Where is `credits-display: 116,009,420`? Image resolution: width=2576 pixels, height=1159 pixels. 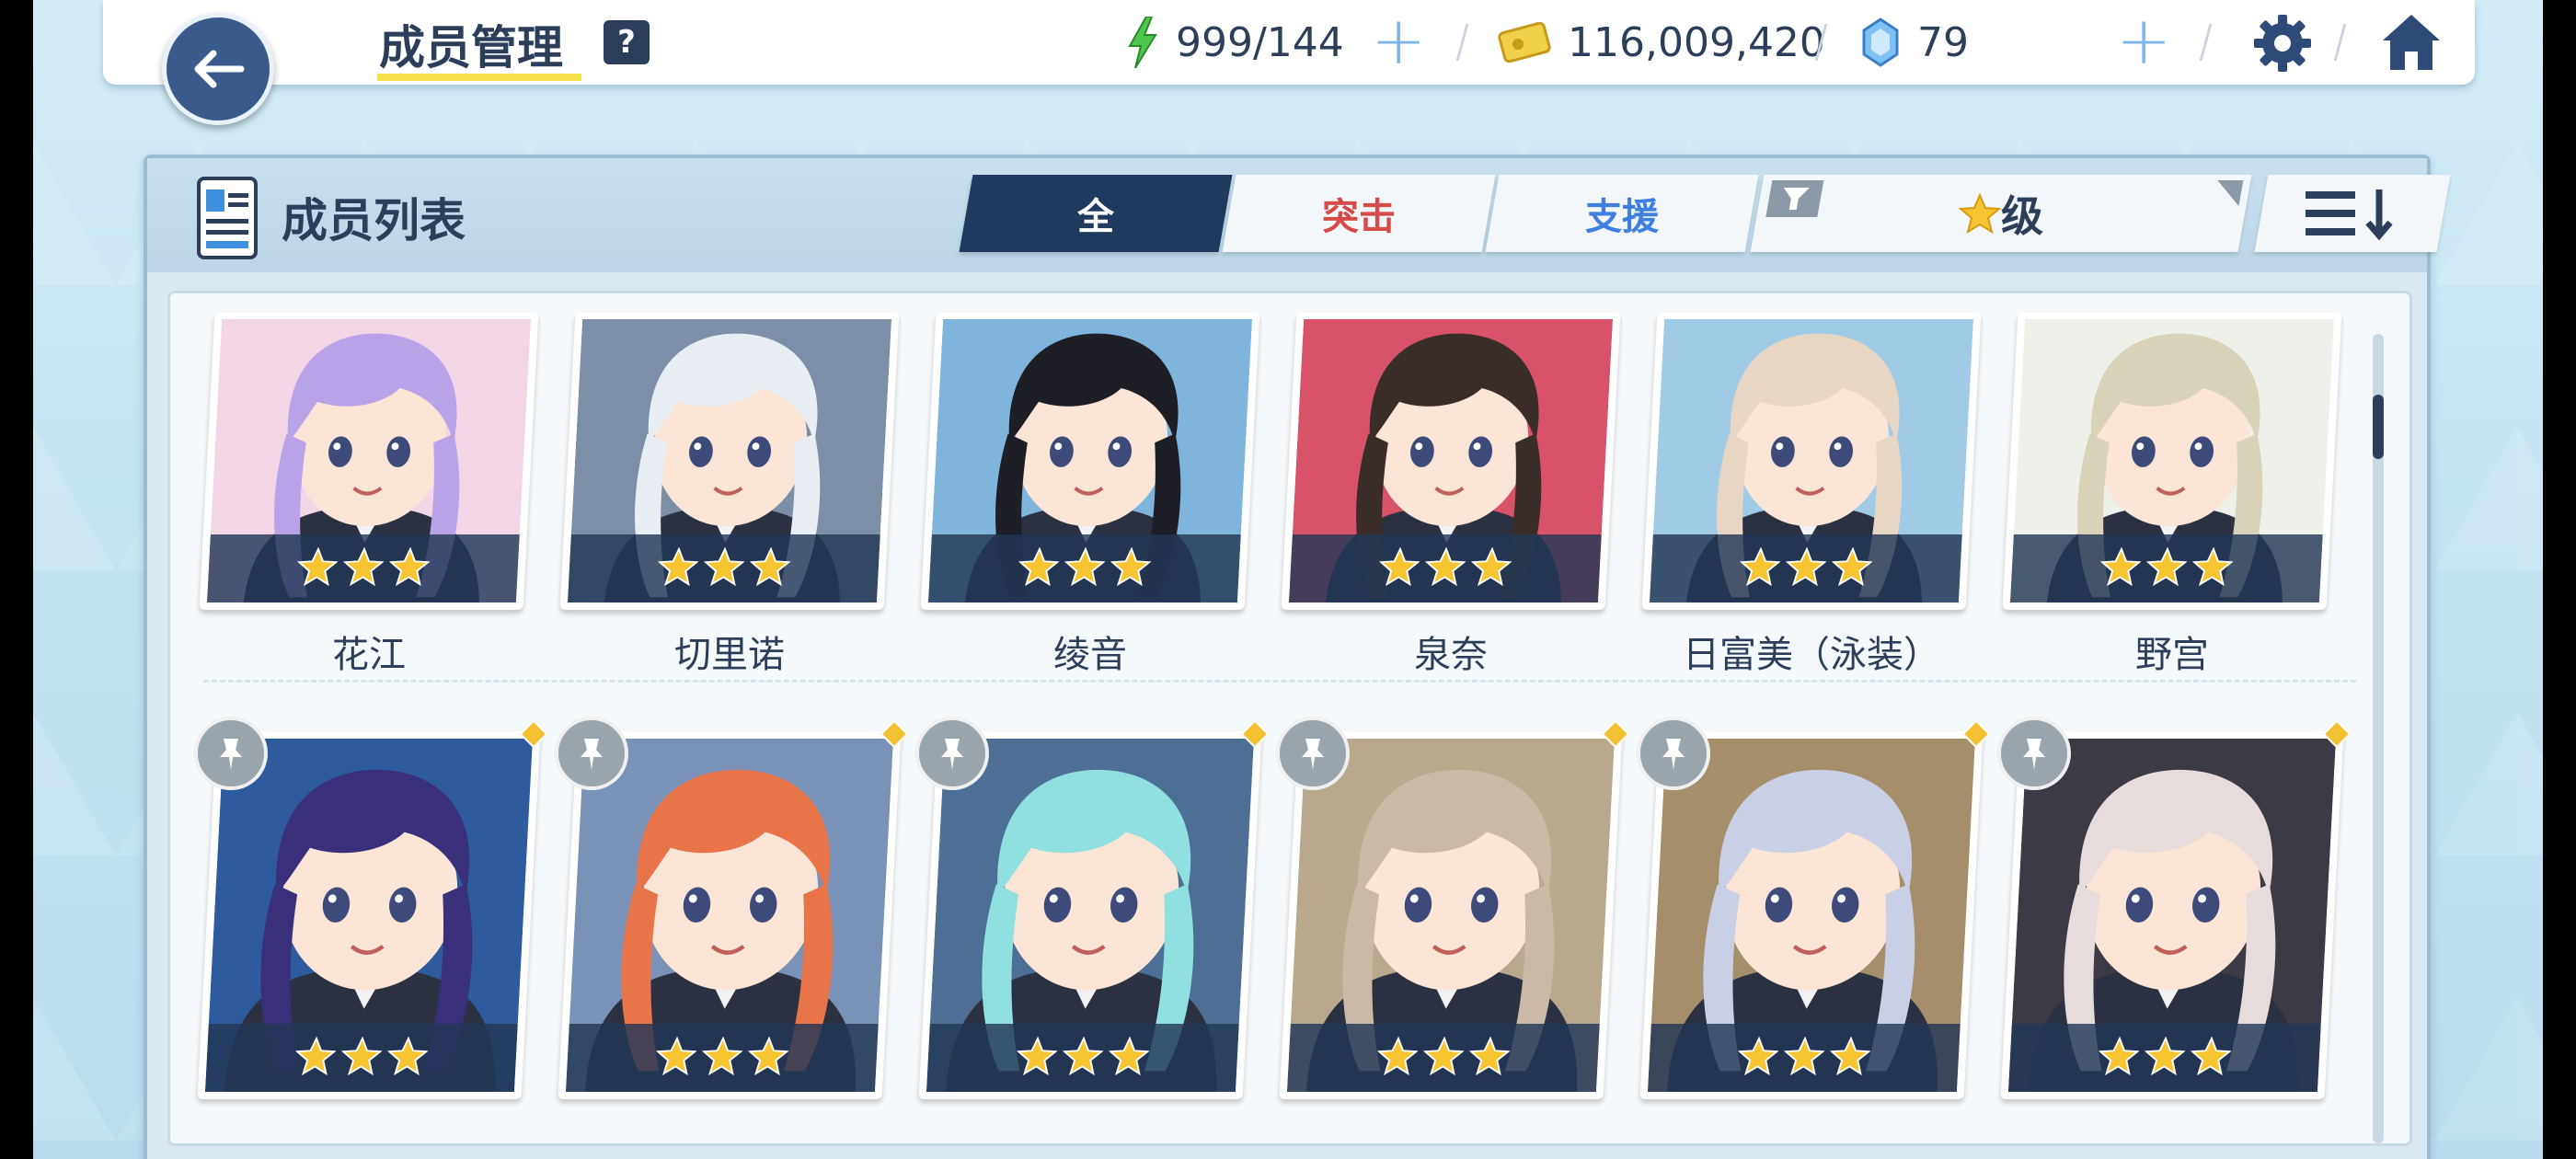
credits-display: 116,009,420 is located at coordinates (1661, 42).